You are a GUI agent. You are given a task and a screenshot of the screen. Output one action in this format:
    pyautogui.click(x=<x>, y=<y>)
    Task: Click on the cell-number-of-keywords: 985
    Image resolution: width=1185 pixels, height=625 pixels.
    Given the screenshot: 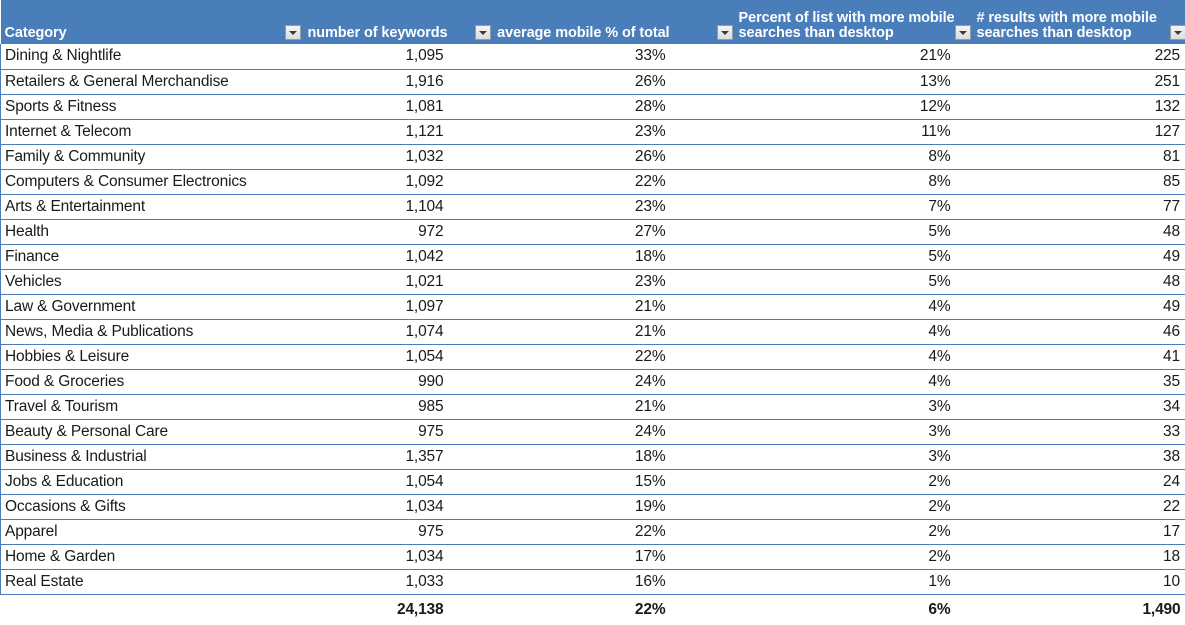 What is the action you would take?
    pyautogui.click(x=360, y=406)
    